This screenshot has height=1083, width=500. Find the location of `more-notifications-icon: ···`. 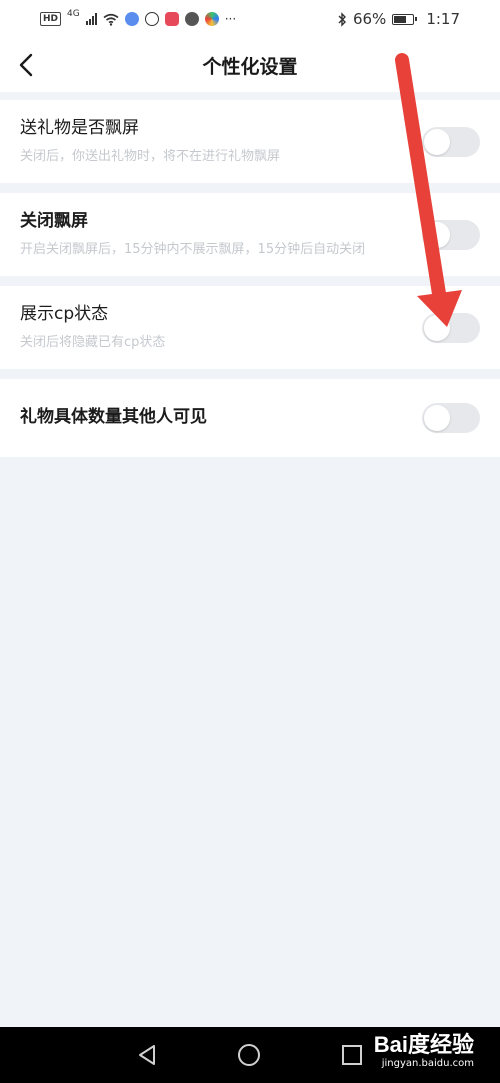

more-notifications-icon: ··· is located at coordinates (230, 19).